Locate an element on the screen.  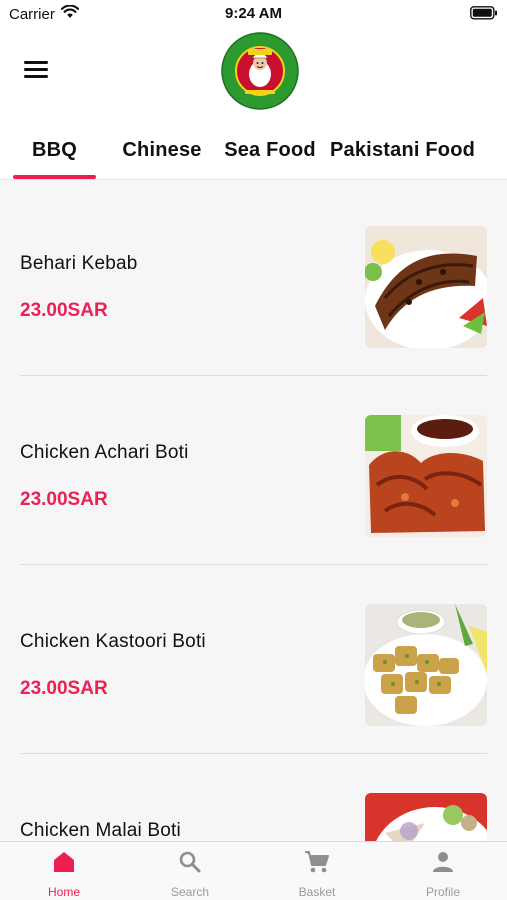
bottom-navigation: Home Search Basket Profile is located at coordinates (253, 870).